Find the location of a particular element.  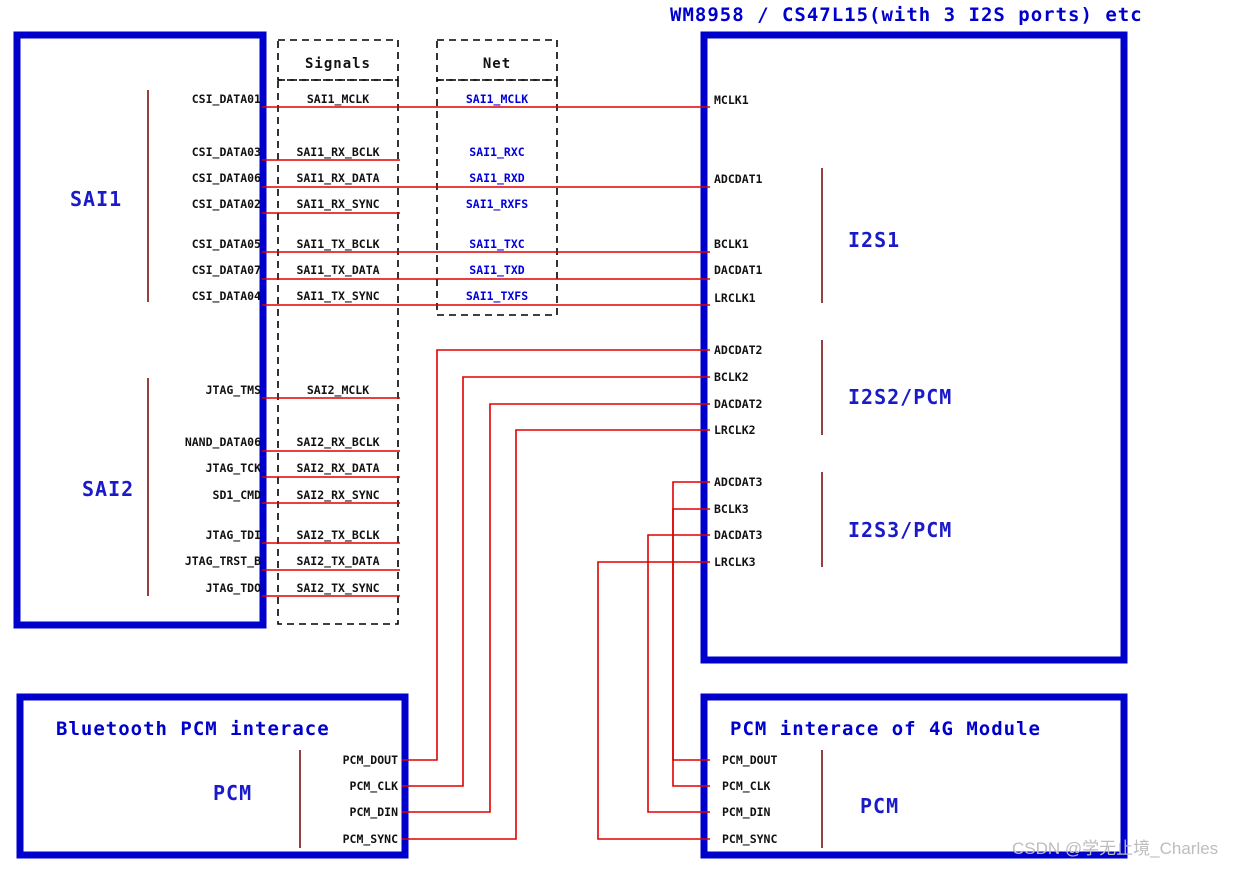

signal-label: SAI1_MCLK is located at coordinates (338, 99).